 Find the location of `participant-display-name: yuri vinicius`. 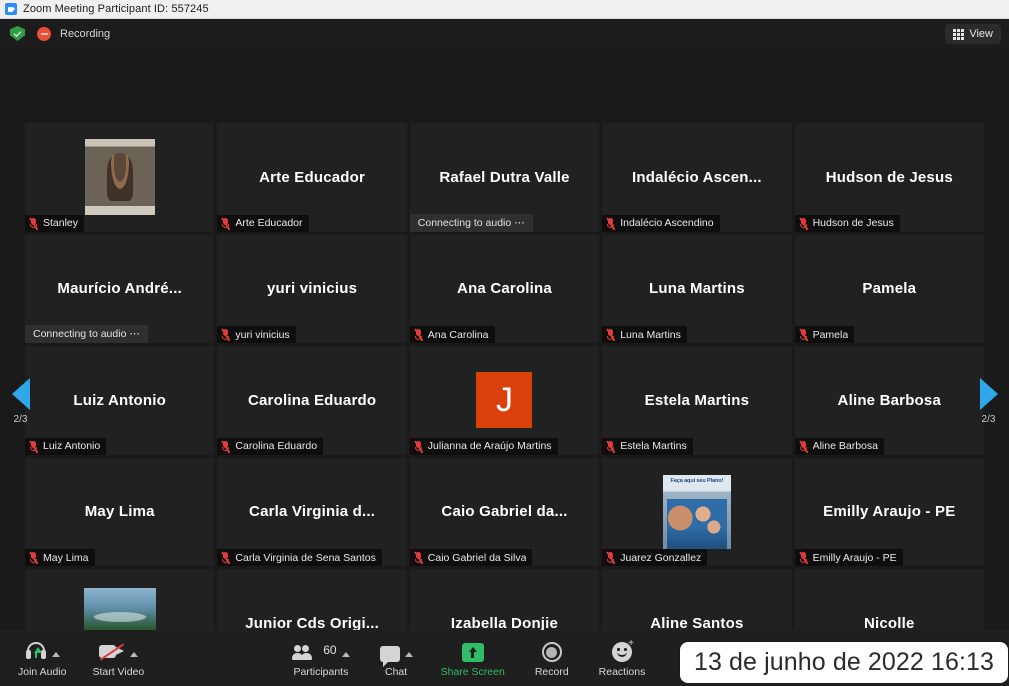

participant-display-name: yuri vinicius is located at coordinates (312, 289).